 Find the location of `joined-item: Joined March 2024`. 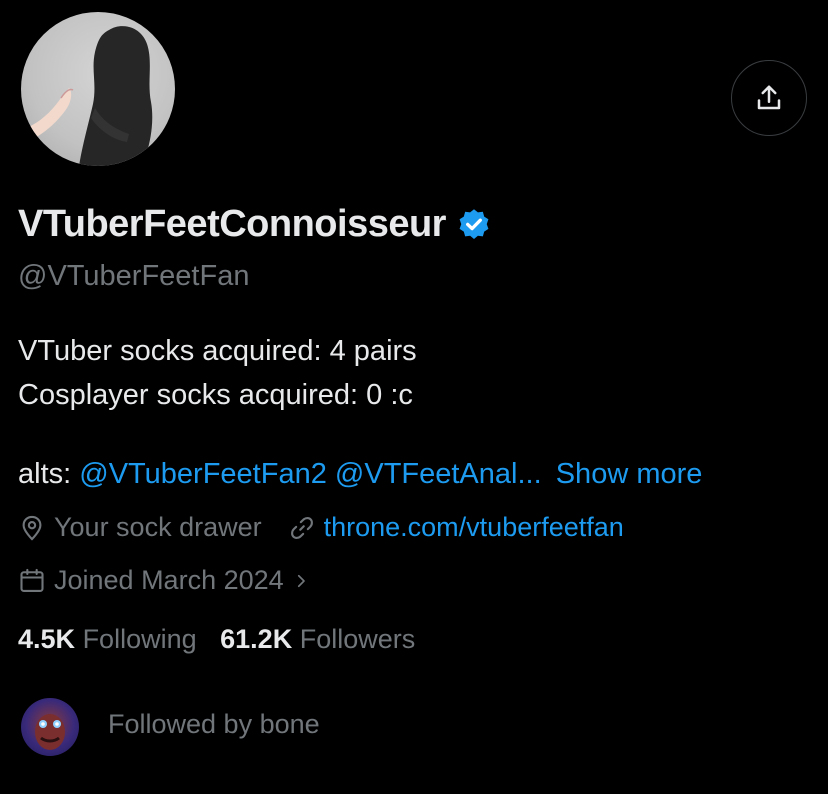

joined-item: Joined March 2024 is located at coordinates (164, 580).